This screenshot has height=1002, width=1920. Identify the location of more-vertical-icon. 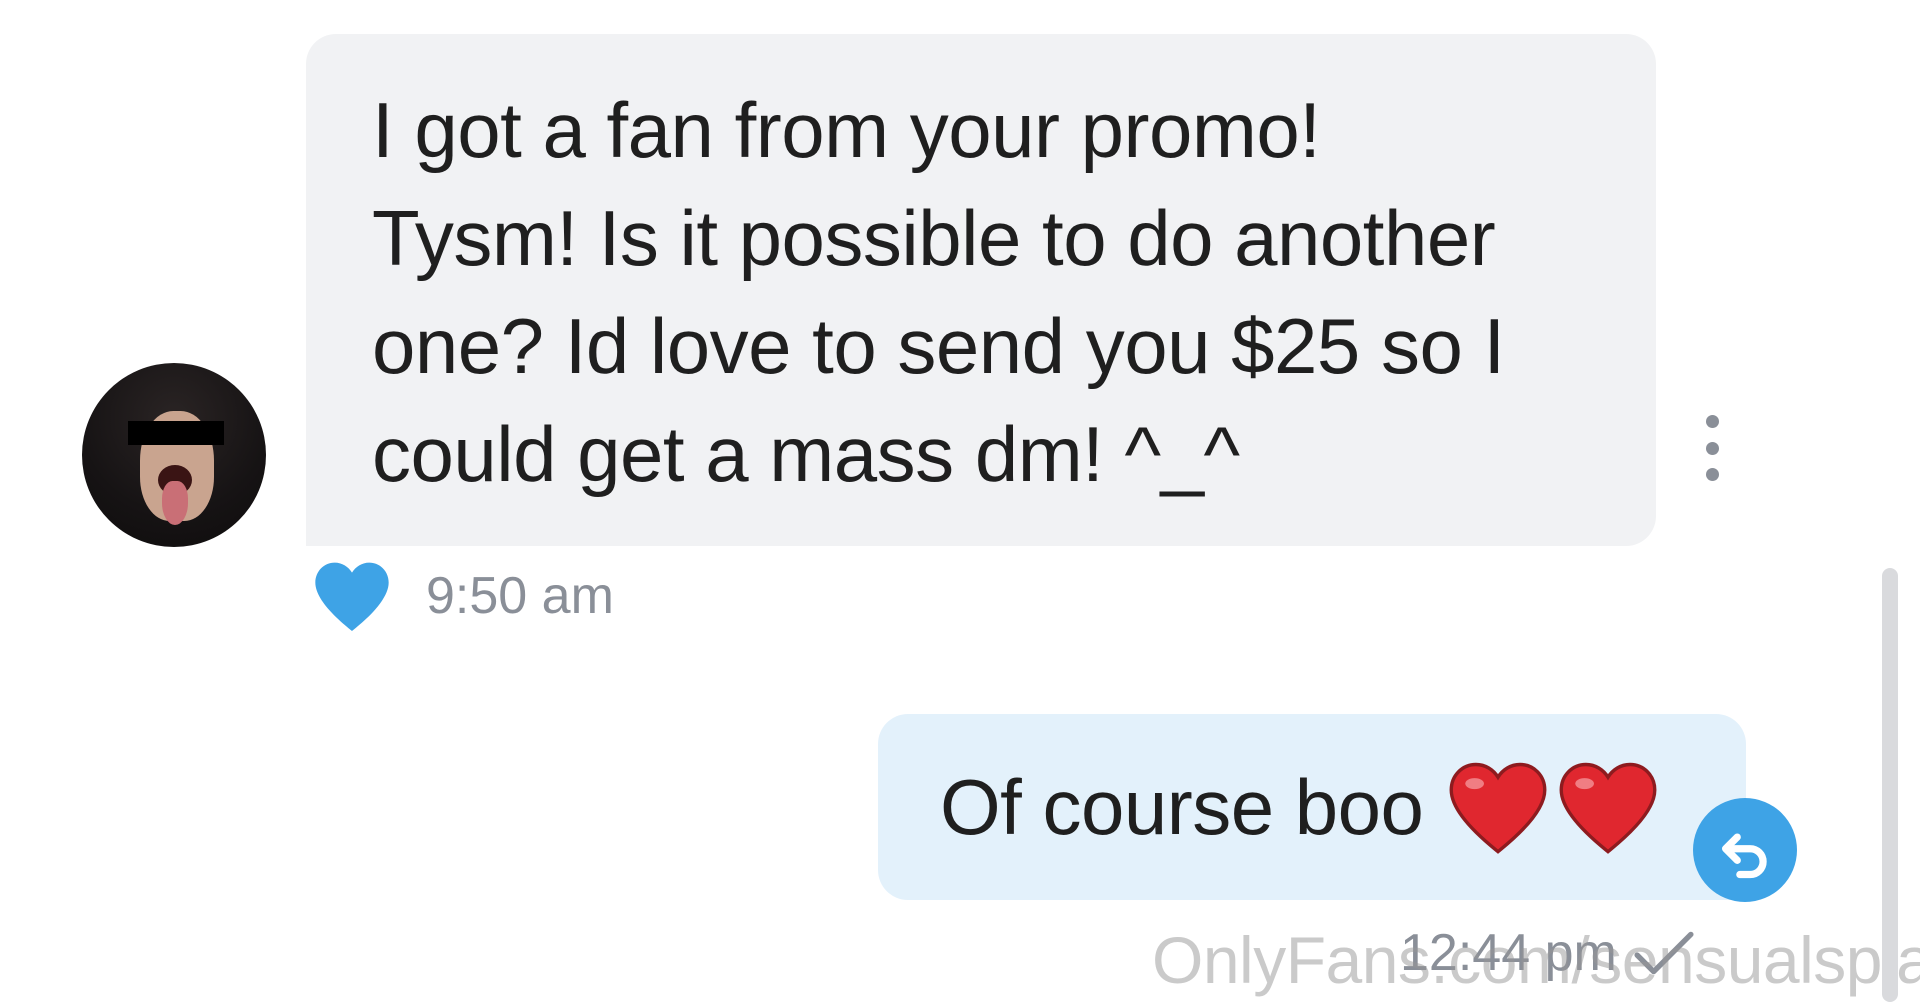
(1712, 448).